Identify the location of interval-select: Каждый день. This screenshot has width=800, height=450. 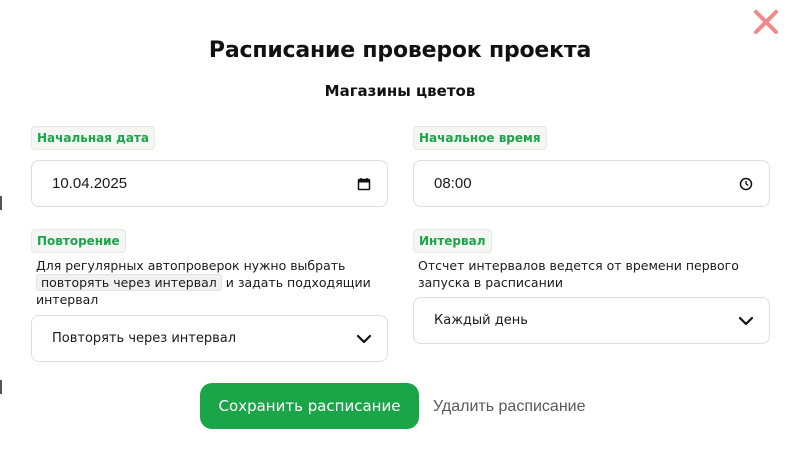
(591, 320).